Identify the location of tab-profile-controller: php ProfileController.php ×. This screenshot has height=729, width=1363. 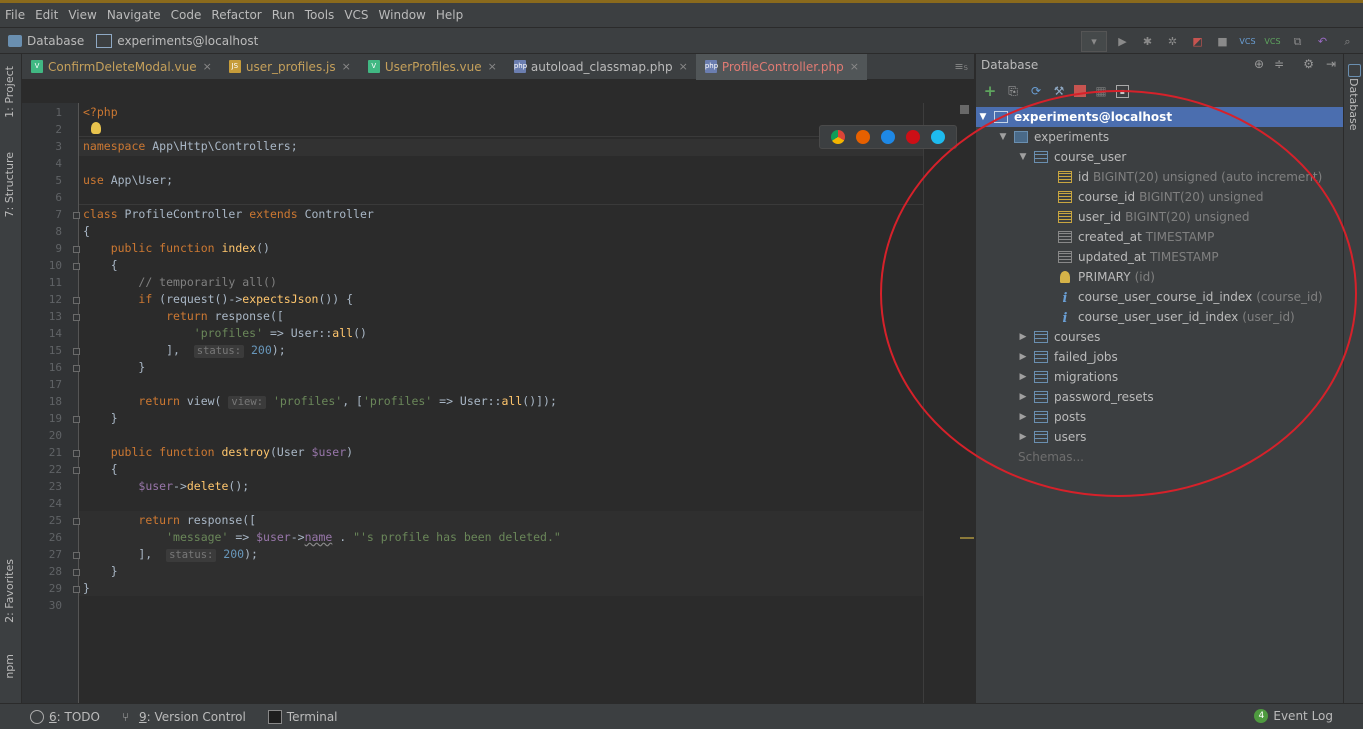
(781, 66).